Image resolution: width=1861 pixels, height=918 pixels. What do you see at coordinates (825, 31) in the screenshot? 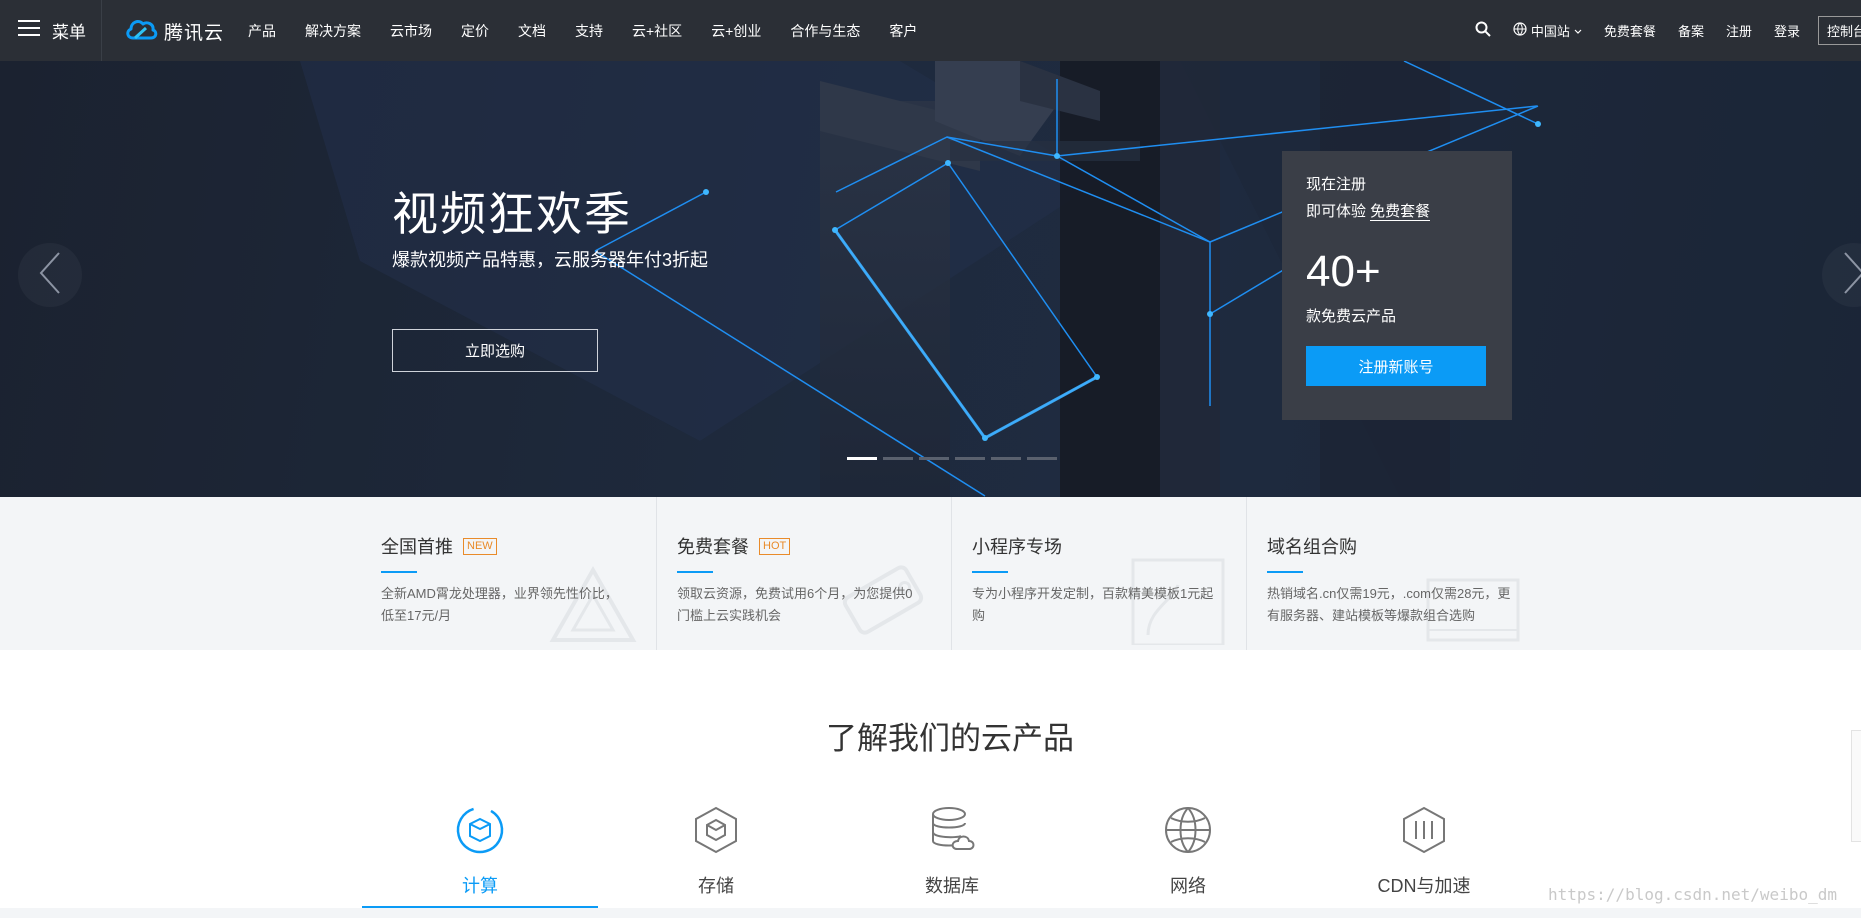
I see `nav-item-partners: 合作与生态` at bounding box center [825, 31].